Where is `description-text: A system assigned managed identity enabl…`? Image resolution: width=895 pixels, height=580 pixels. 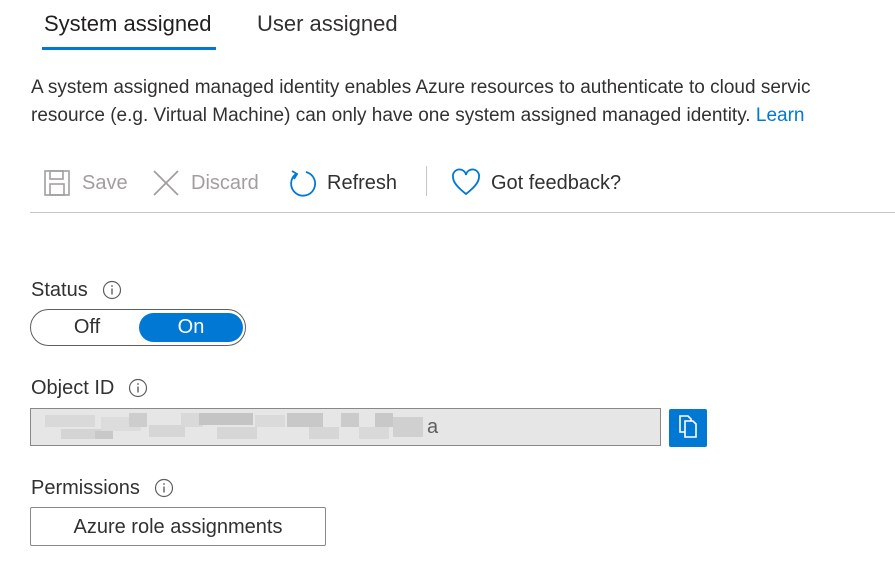 description-text: A system assigned managed identity enabl… is located at coordinates (463, 102).